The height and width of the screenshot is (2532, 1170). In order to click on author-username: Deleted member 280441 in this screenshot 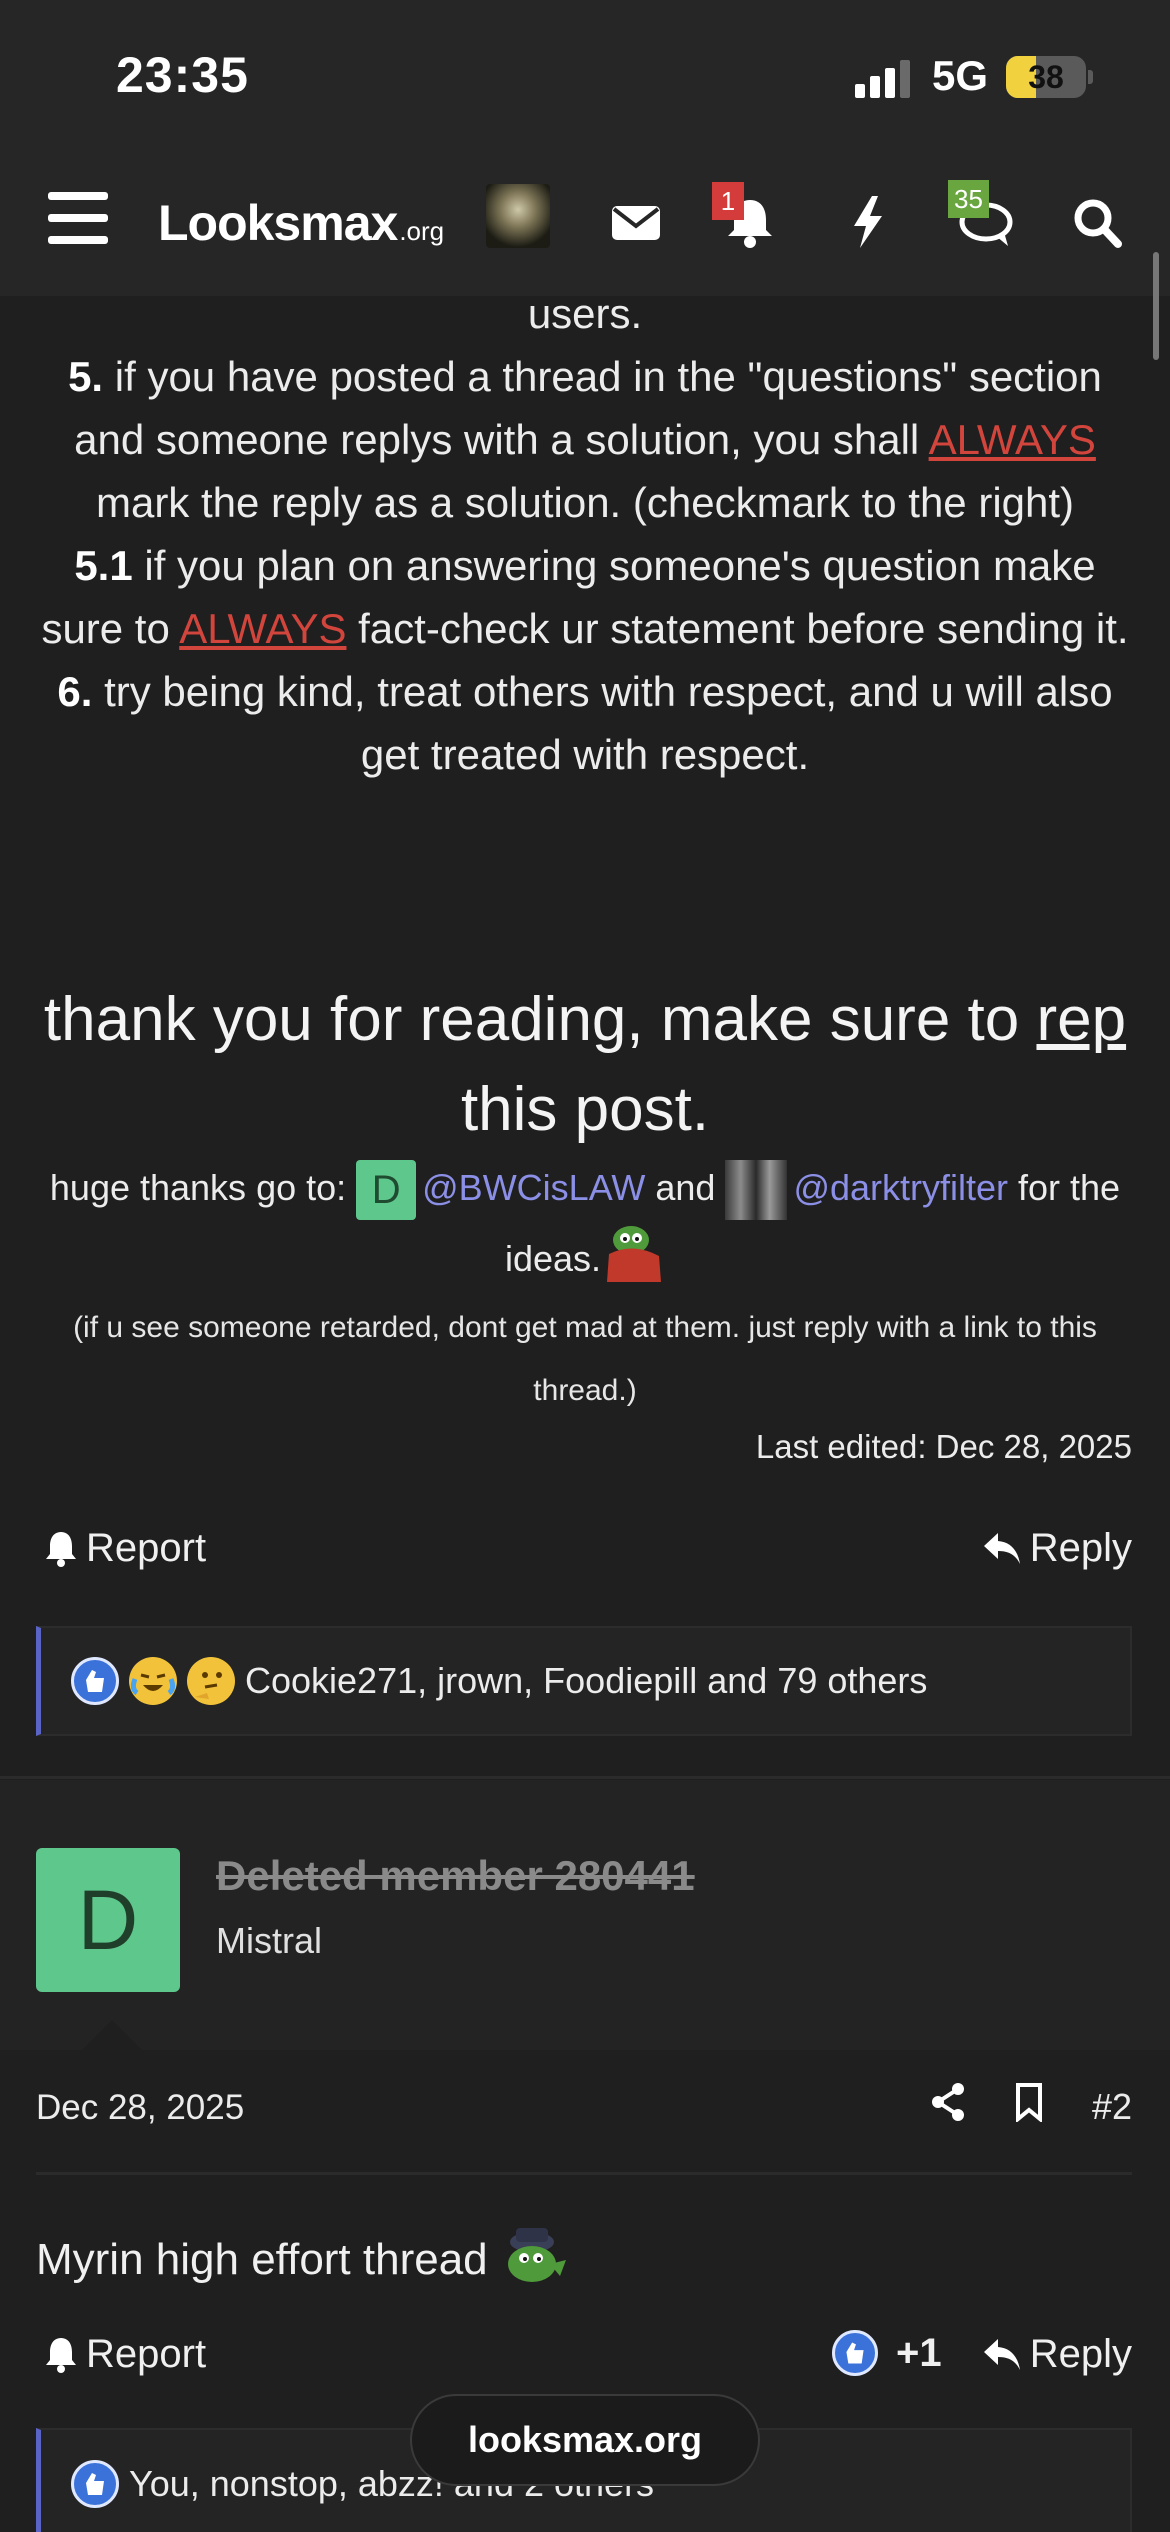, I will do `click(455, 1875)`.